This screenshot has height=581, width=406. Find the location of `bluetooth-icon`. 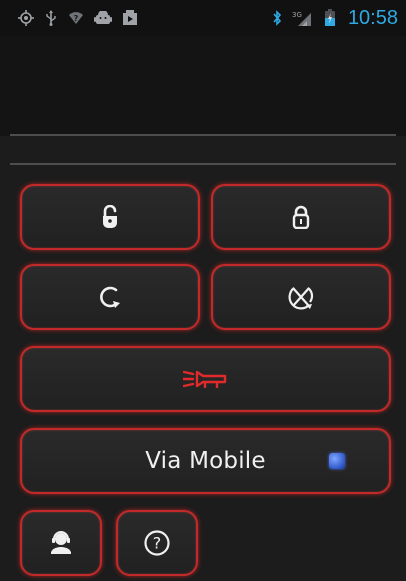

bluetooth-icon is located at coordinates (277, 18).